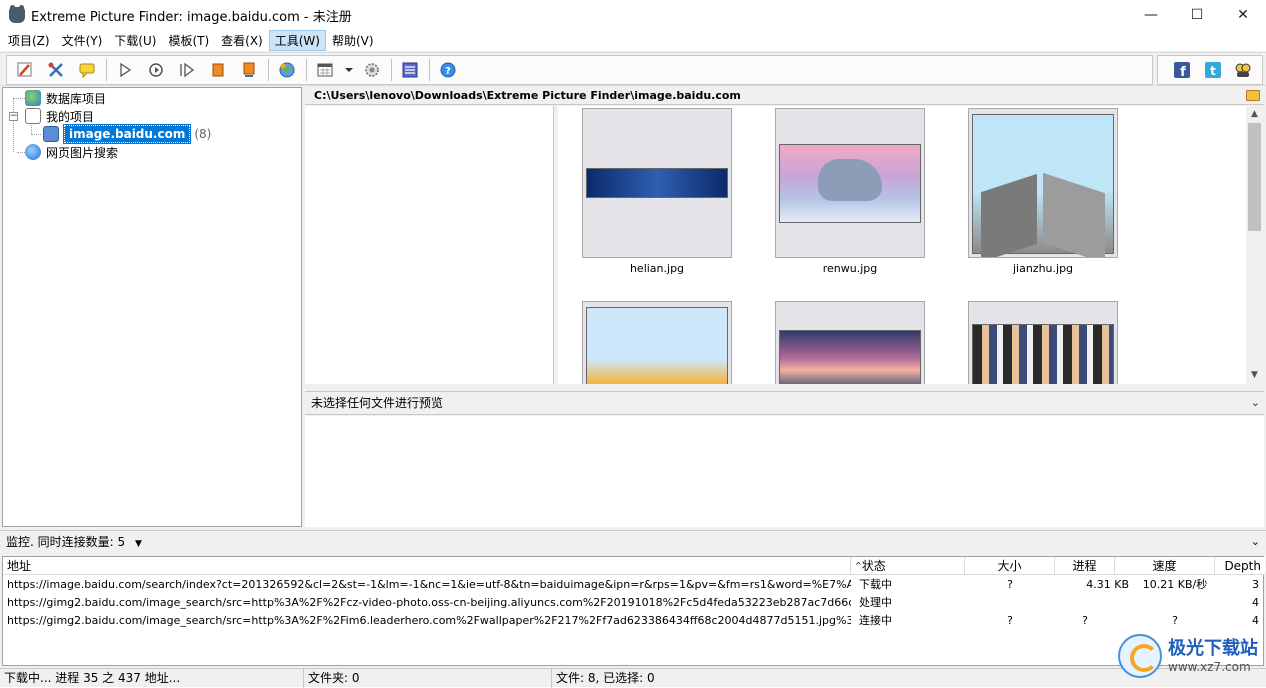  I want to click on row-status: 下载中, so click(875, 584).